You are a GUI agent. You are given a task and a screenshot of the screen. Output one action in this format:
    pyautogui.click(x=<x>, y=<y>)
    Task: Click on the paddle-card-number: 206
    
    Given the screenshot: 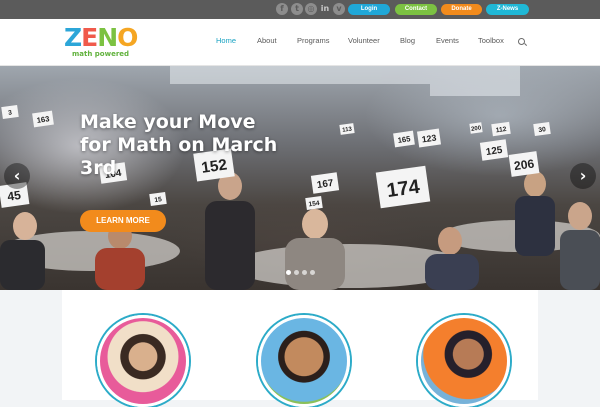 What is the action you would take?
    pyautogui.click(x=524, y=164)
    